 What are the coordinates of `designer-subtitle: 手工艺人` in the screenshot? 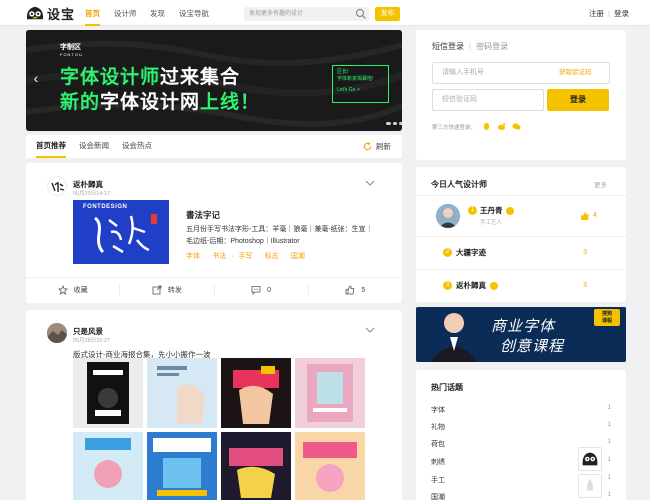 It's located at (491, 223).